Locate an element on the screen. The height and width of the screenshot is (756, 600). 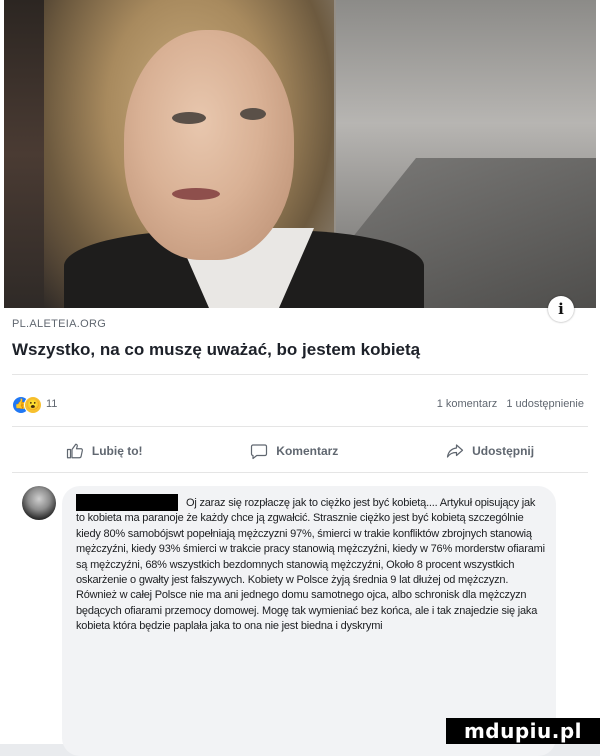
share-label: Udostępnij is located at coordinates (503, 451).